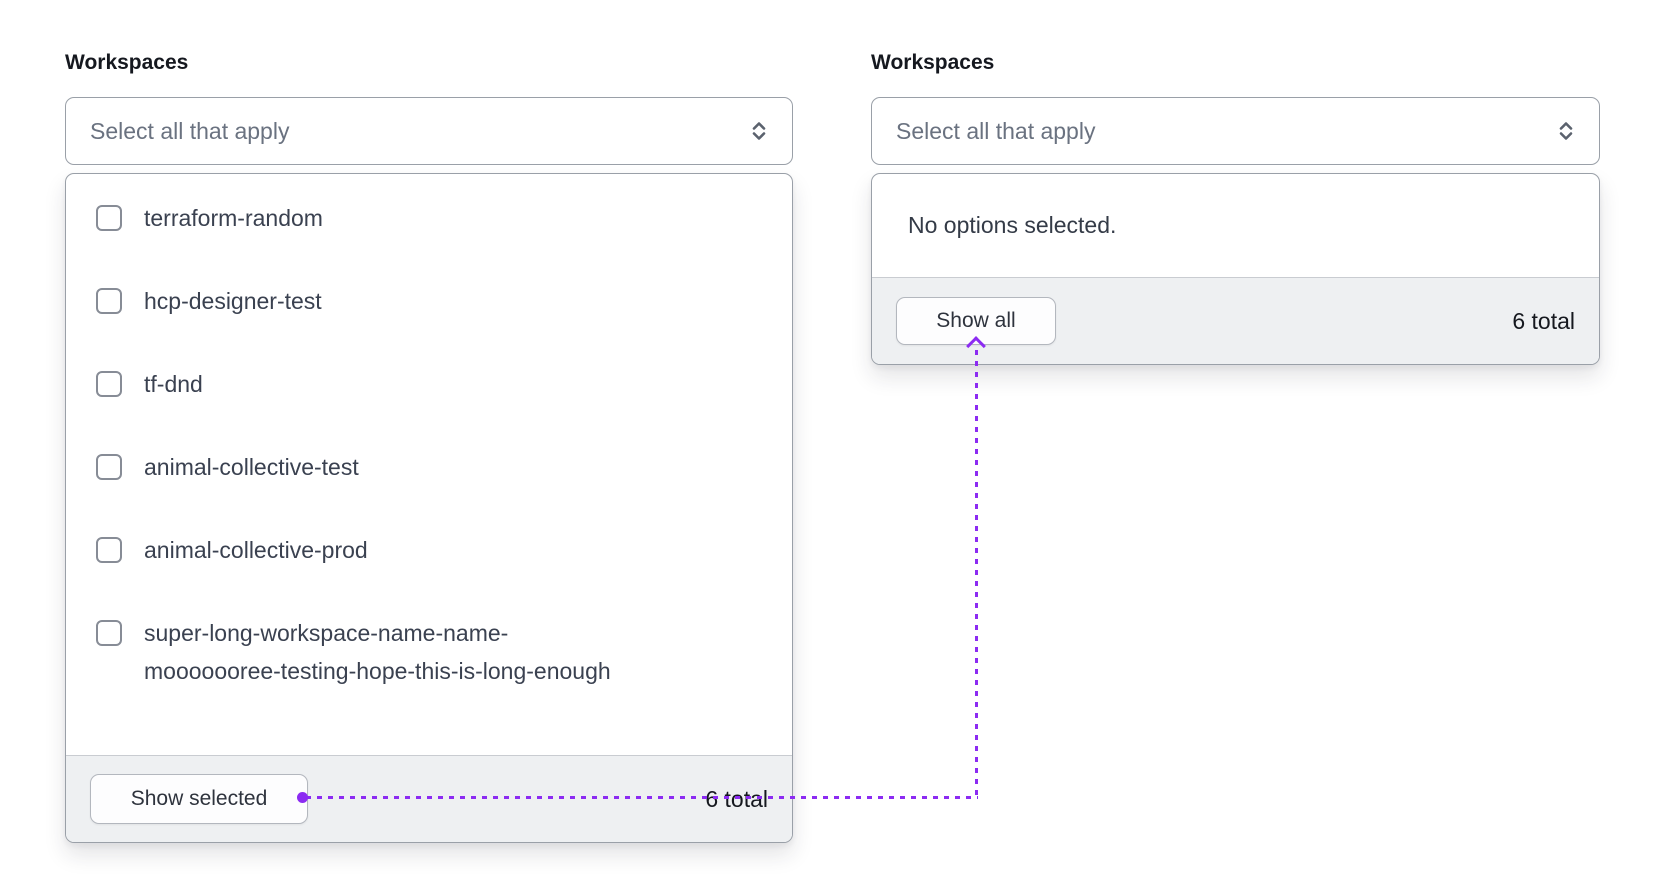 This screenshot has width=1672, height=892. Describe the element at coordinates (233, 301) in the screenshot. I see `option-label: hcp-designer-test` at that location.